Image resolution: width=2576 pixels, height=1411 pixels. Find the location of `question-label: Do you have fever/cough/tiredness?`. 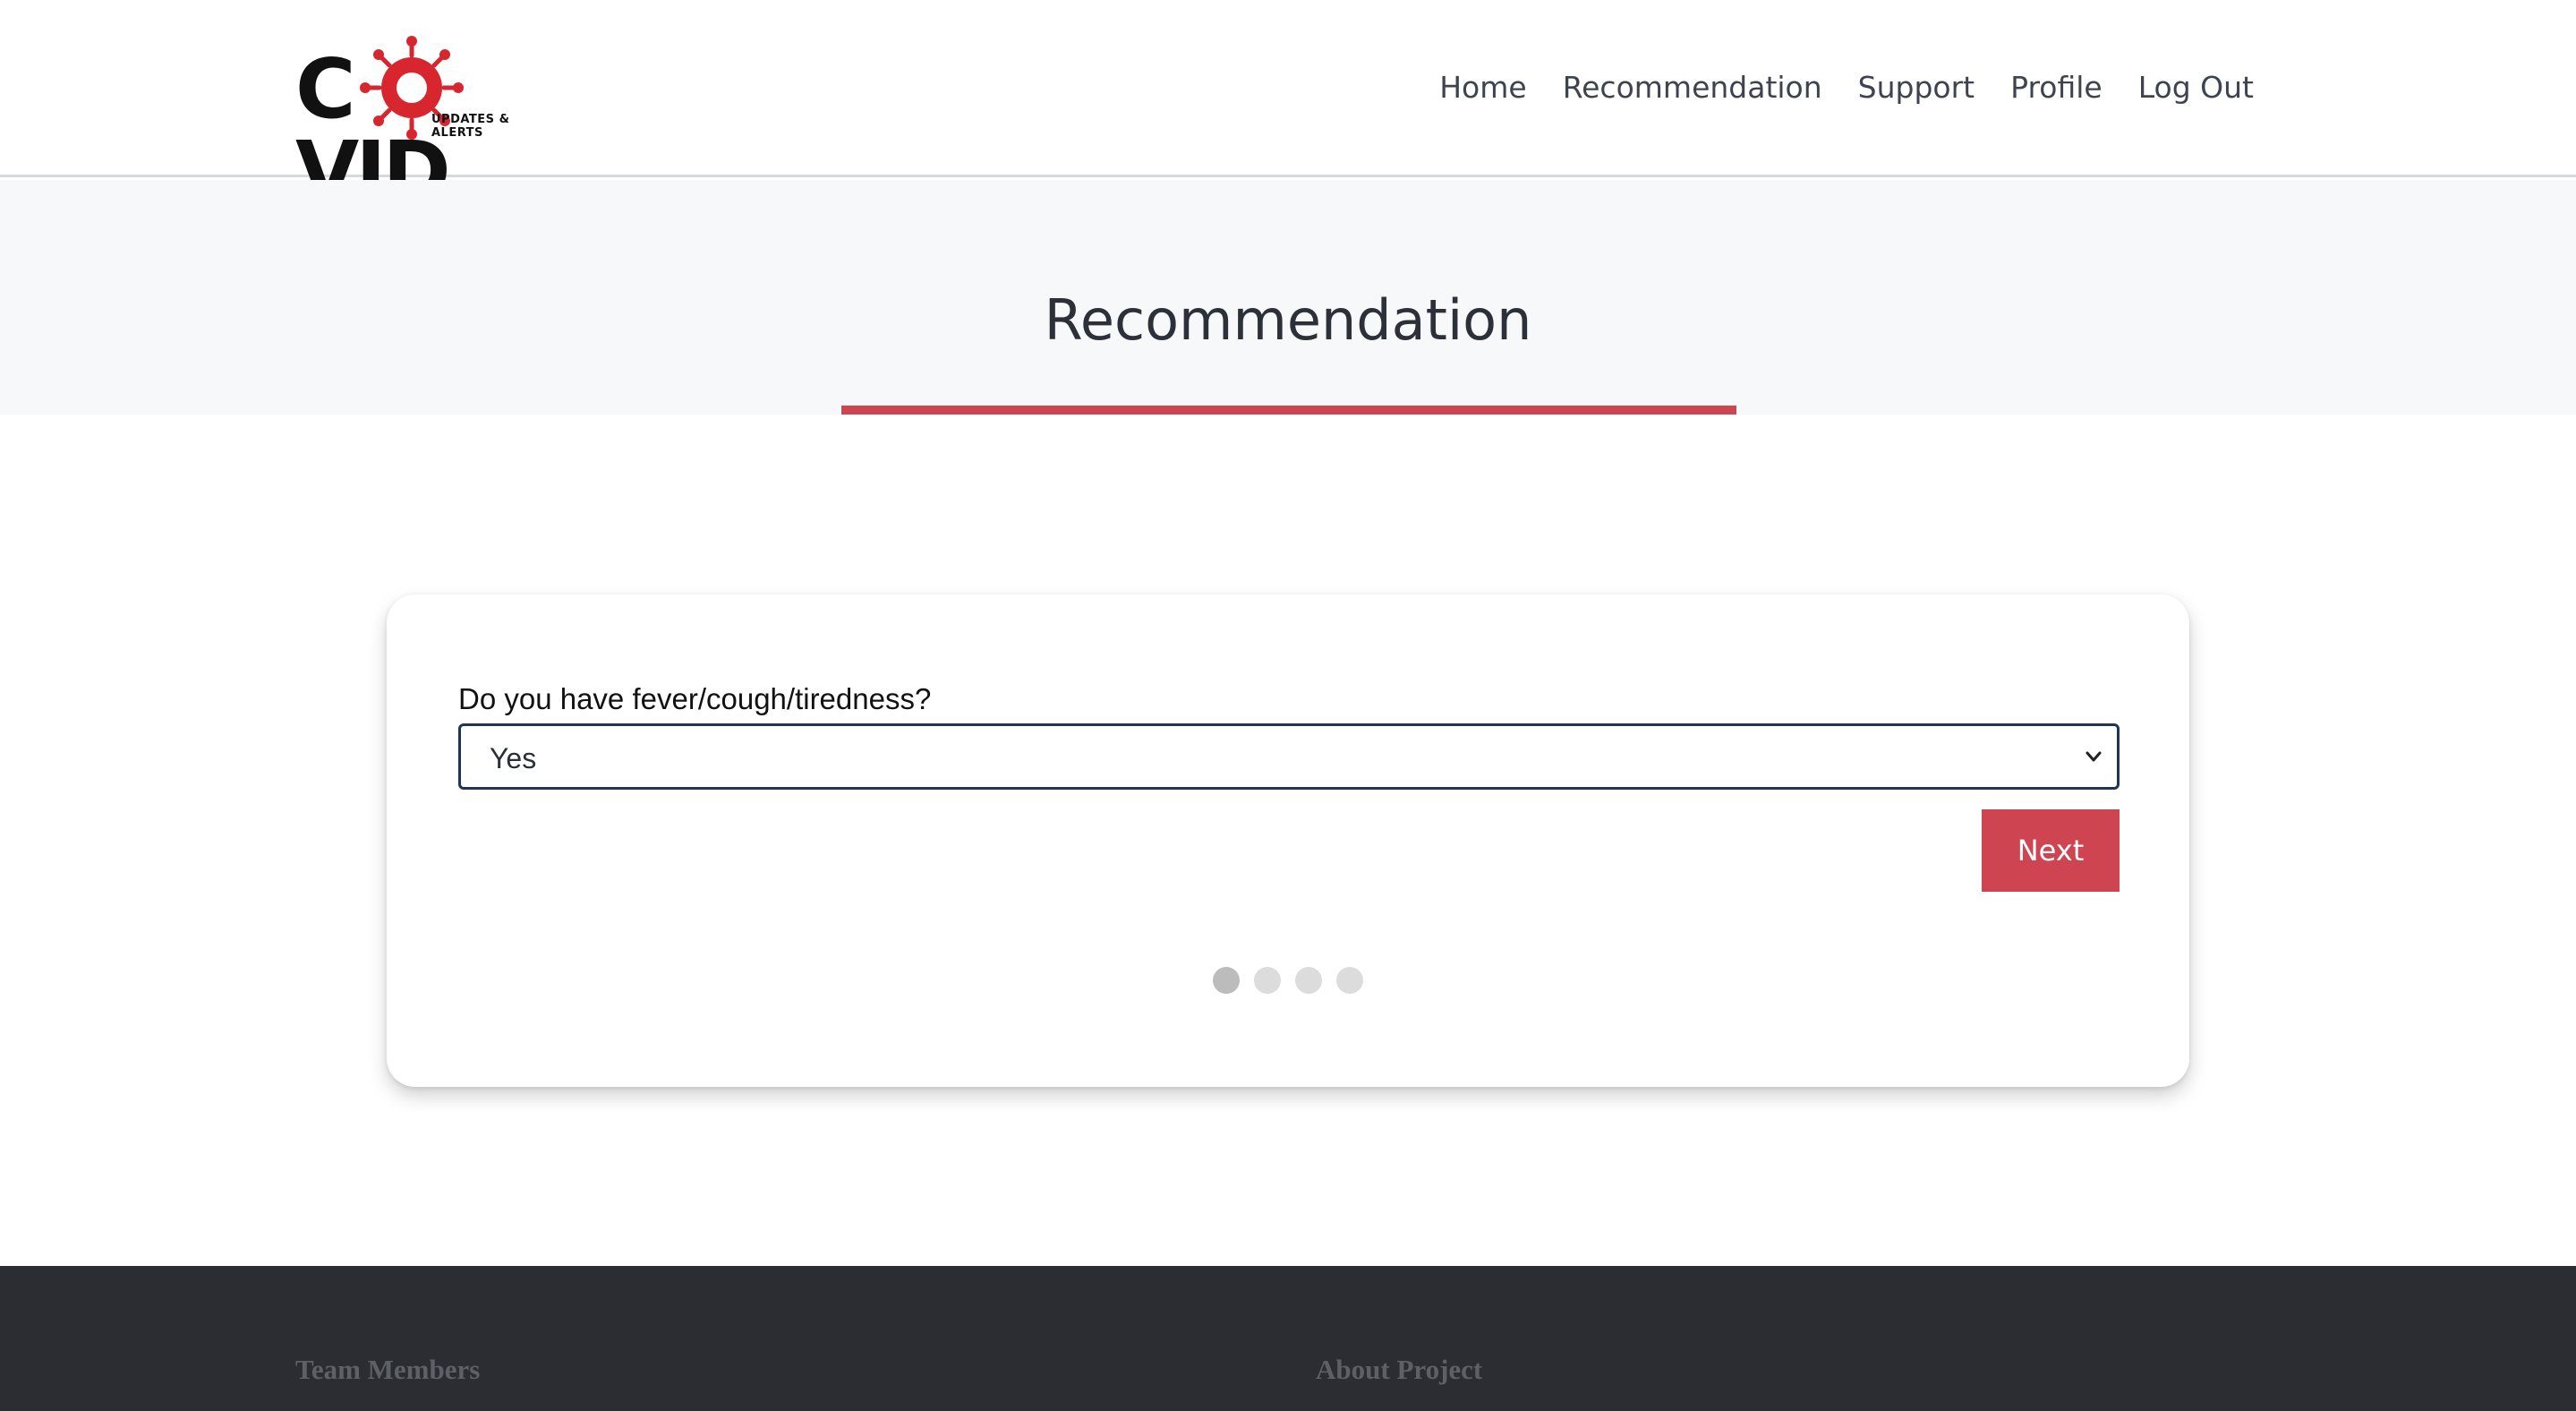

question-label: Do you have fever/cough/tiredness? is located at coordinates (695, 698).